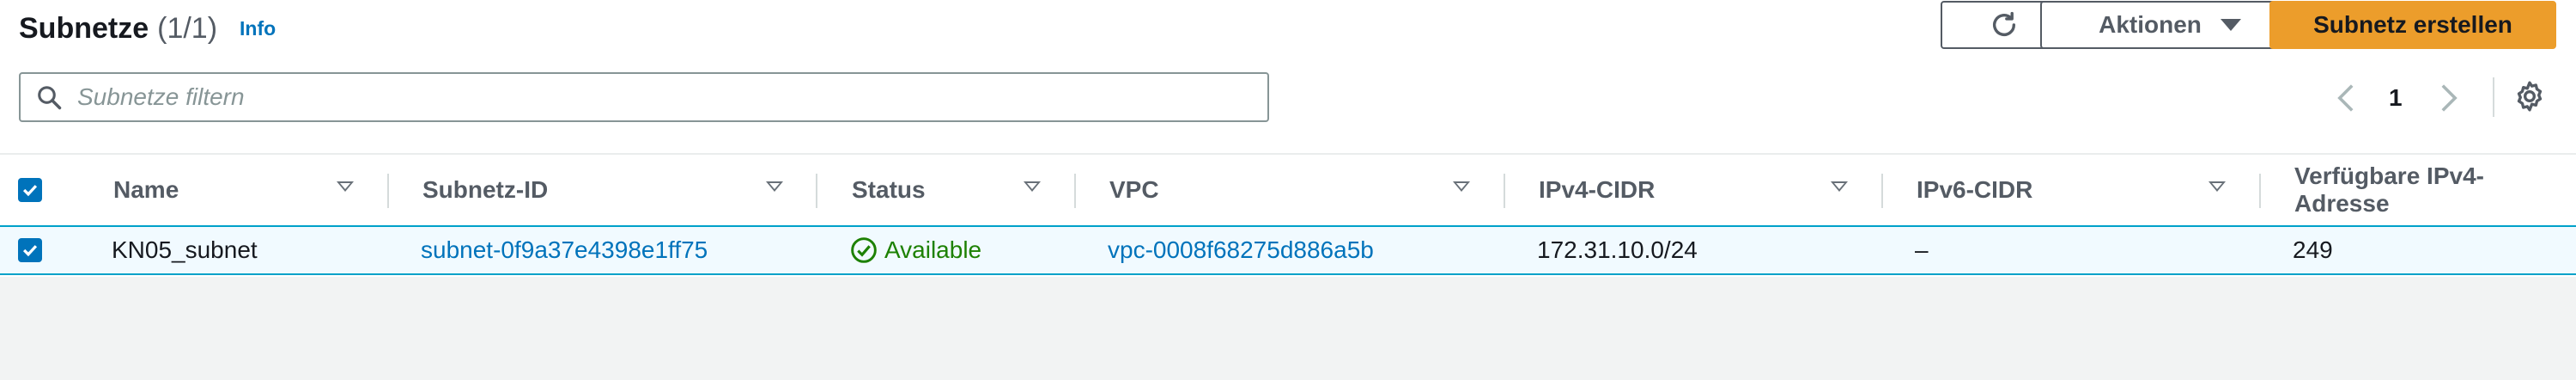 This screenshot has width=2576, height=380. I want to click on next-page-button, so click(2449, 98).